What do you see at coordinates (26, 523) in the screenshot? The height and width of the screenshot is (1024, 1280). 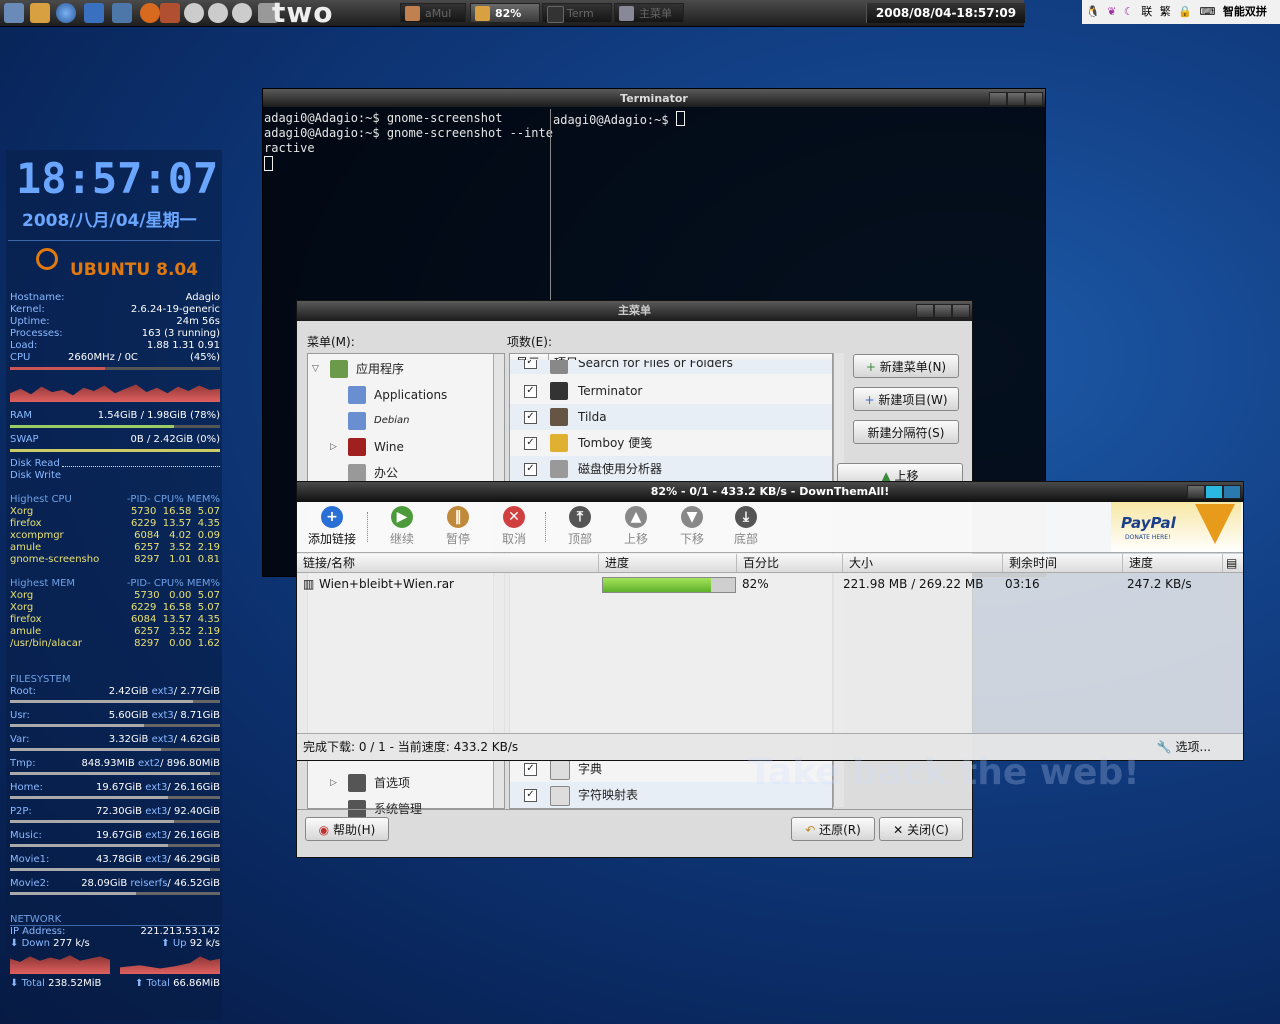 I see `process-name: firefox` at bounding box center [26, 523].